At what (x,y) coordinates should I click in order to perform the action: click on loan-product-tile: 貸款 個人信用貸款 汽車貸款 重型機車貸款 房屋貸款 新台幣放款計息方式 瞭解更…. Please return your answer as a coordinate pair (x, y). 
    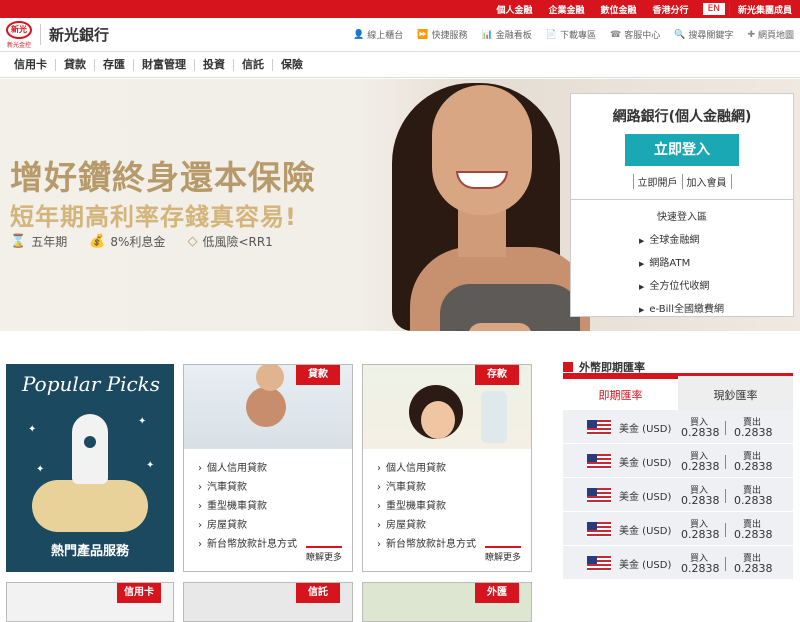
    Looking at the image, I should click on (268, 468).